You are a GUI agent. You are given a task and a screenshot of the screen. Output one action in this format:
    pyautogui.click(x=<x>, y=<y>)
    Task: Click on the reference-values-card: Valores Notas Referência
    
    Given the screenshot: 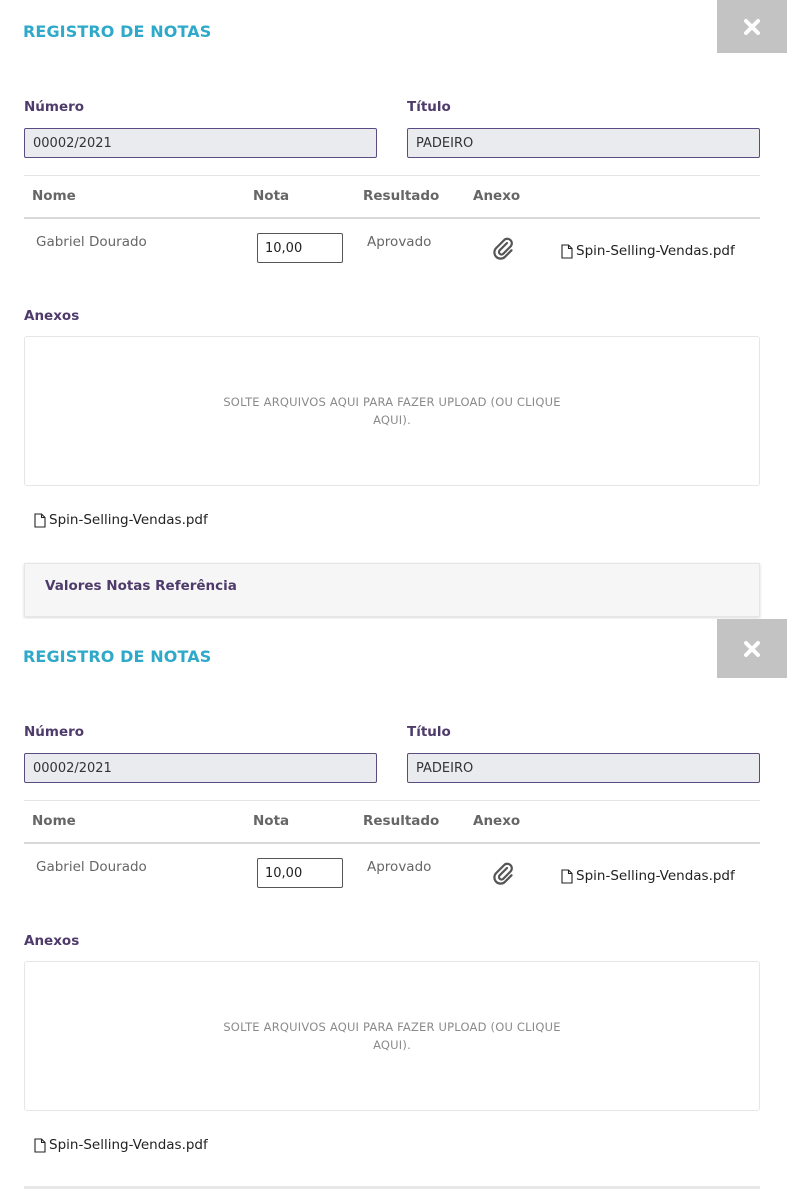 What is the action you would take?
    pyautogui.click(x=392, y=590)
    